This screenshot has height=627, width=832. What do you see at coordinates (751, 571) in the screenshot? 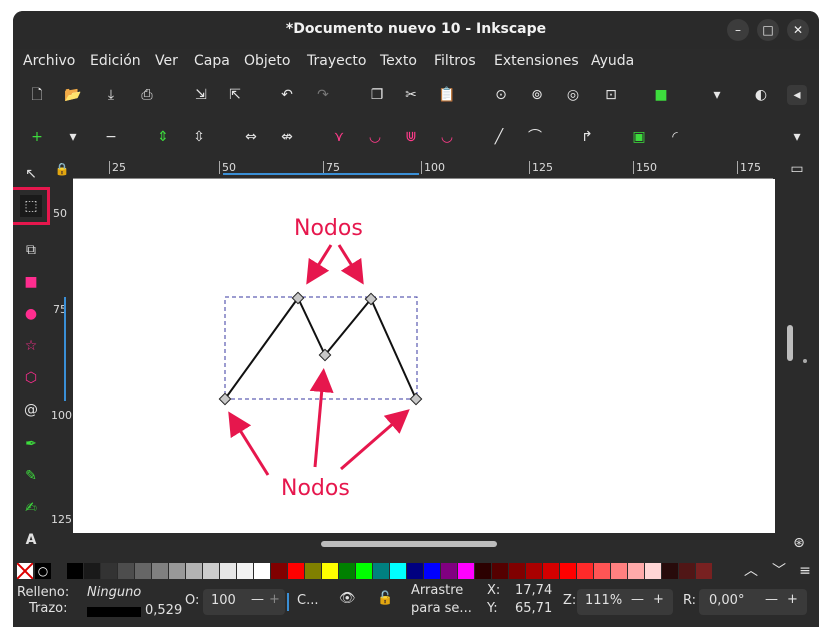
I see `chevron-up-icon: ︿` at bounding box center [751, 571].